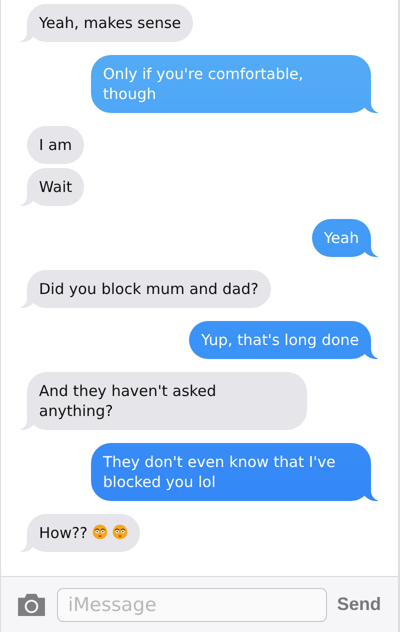  Describe the element at coordinates (192, 605) in the screenshot. I see `message-field: iMessage` at that location.